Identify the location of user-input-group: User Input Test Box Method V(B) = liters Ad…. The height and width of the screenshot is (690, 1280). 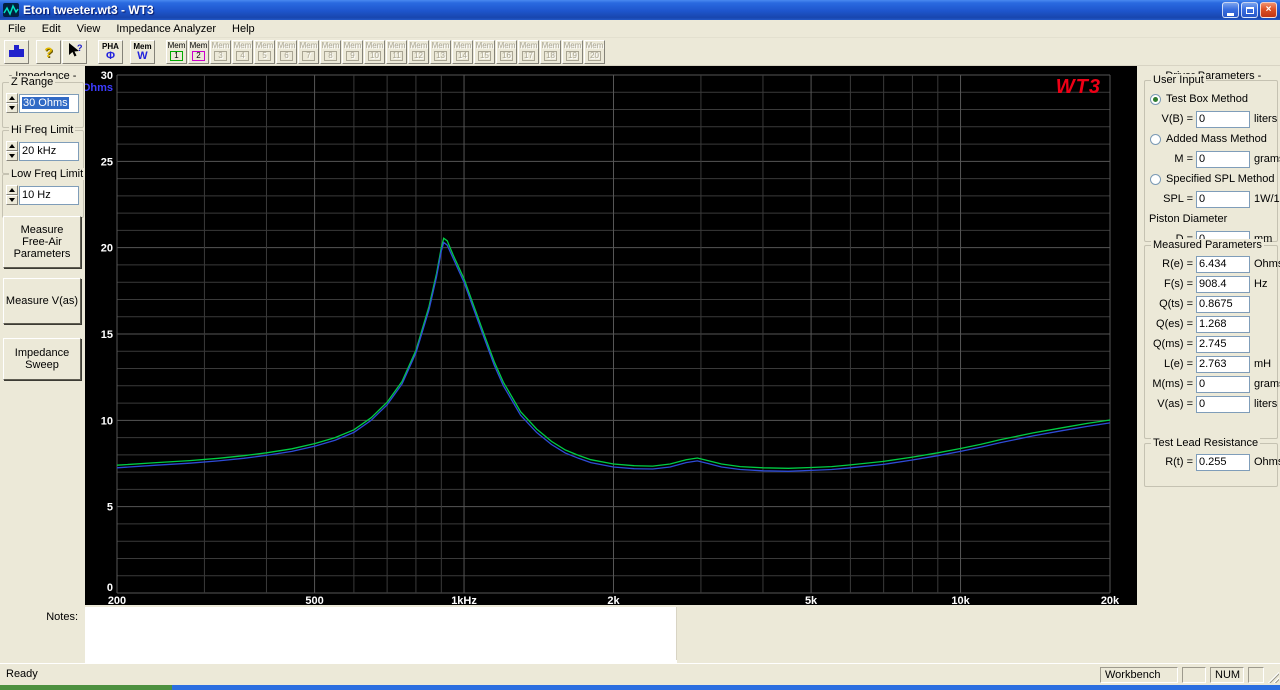
(1212, 161).